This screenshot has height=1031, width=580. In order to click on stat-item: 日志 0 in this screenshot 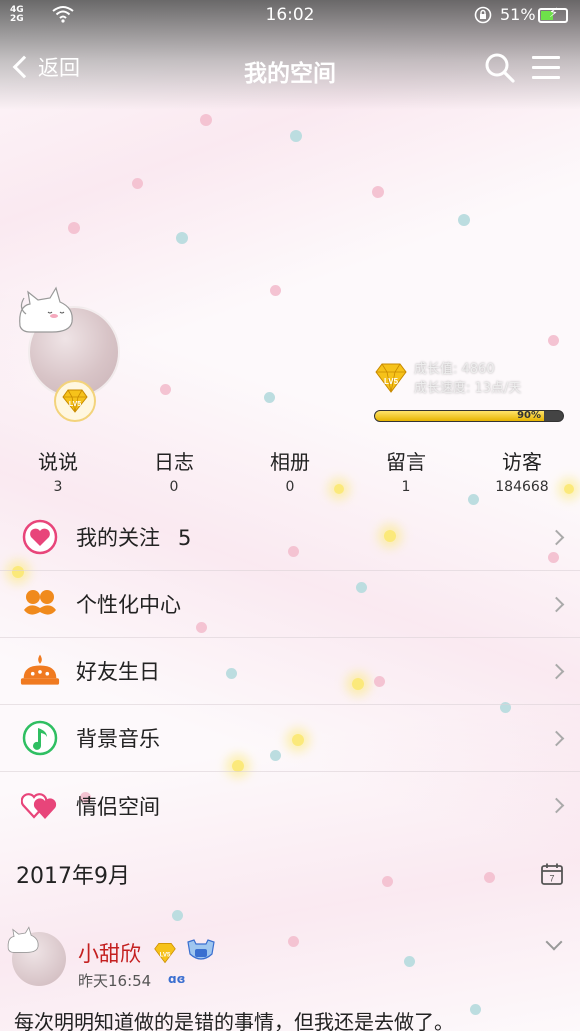, I will do `click(174, 473)`.